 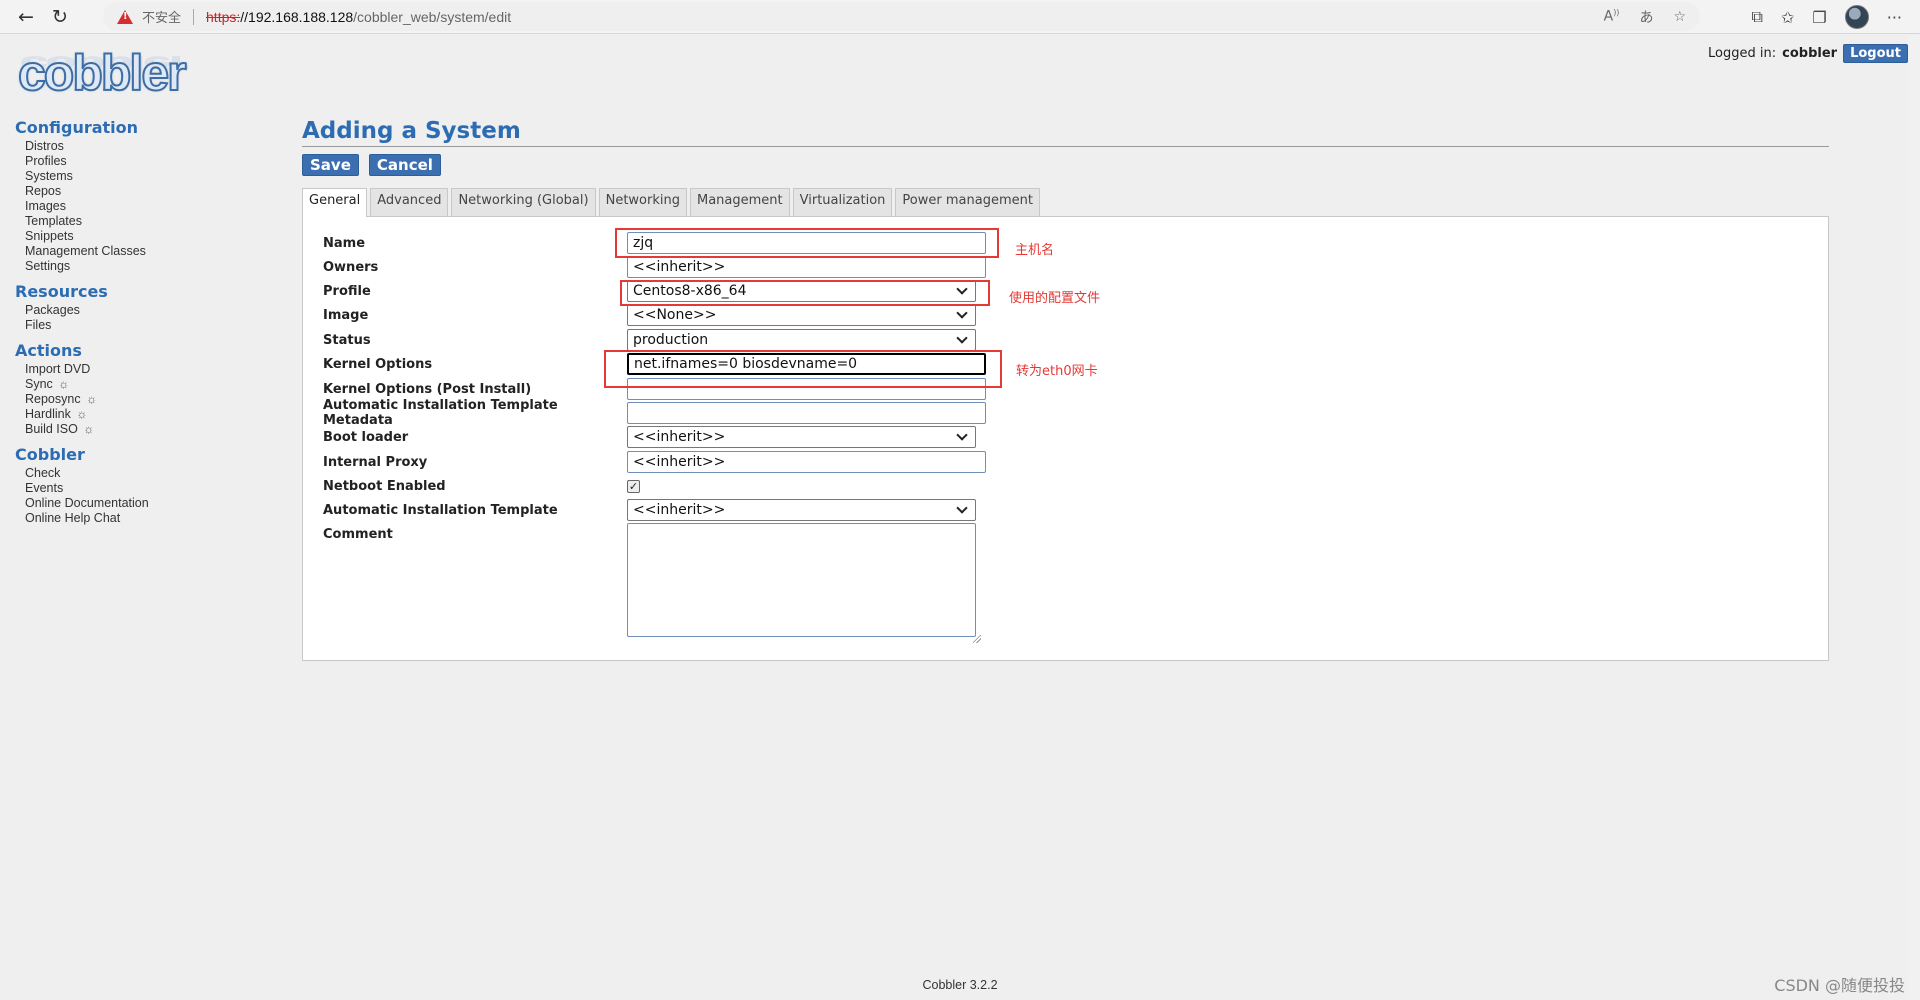 I want to click on sidebar-list-resources: Packages Files, so click(x=150, y=318).